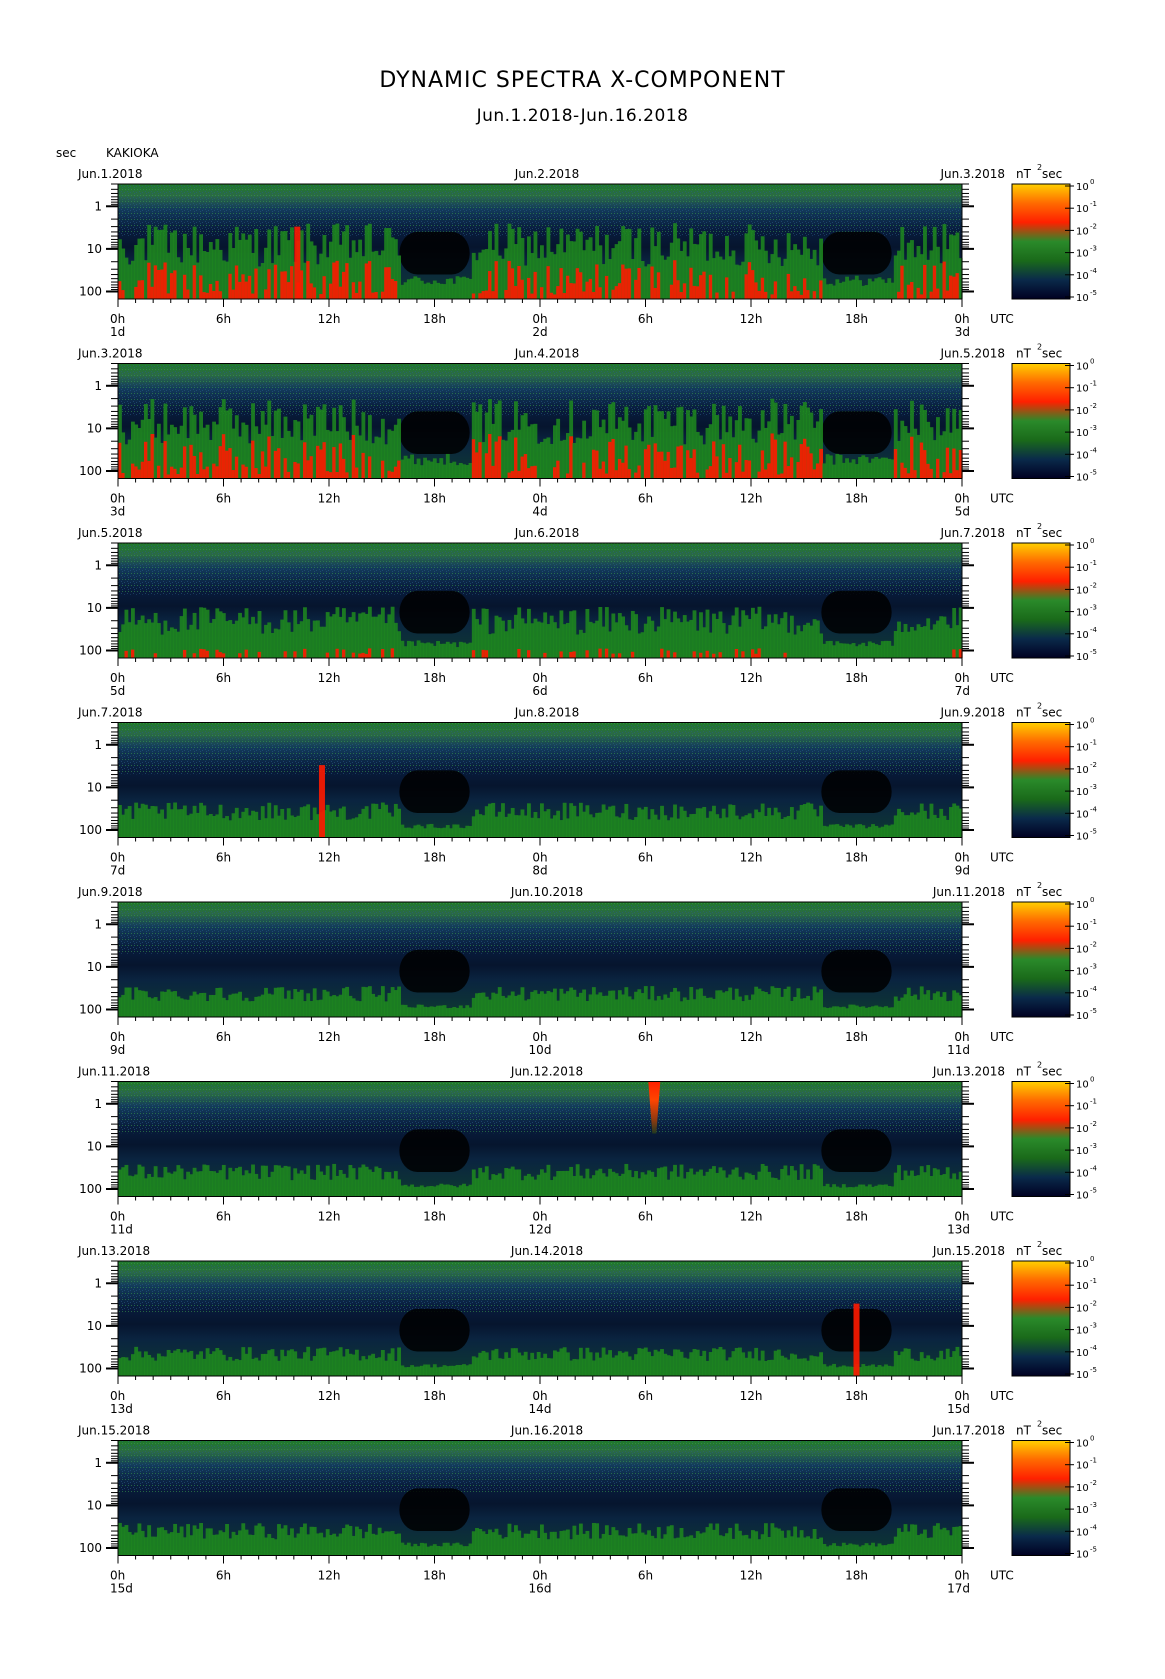 The image size is (1165, 1679). I want to click on day-label: 12d, so click(540, 1230).